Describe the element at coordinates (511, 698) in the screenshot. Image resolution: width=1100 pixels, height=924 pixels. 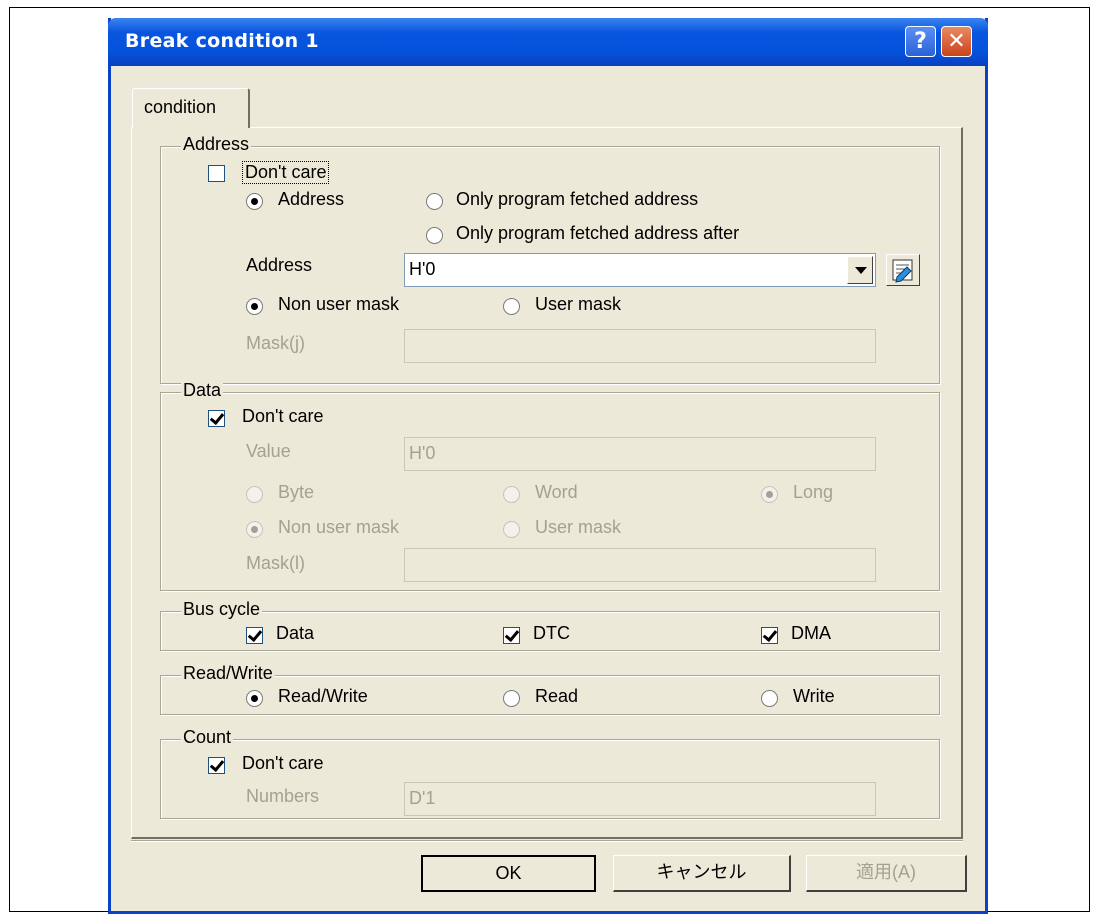
I see `radio-read` at that location.